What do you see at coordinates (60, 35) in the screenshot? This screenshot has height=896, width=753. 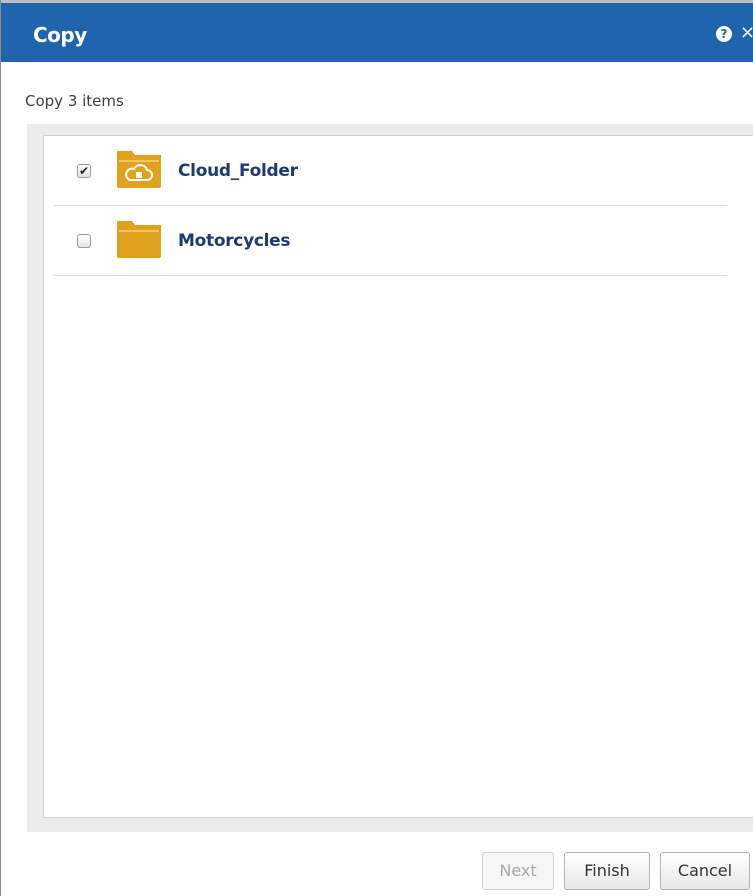 I see `dialog-title: Copy` at bounding box center [60, 35].